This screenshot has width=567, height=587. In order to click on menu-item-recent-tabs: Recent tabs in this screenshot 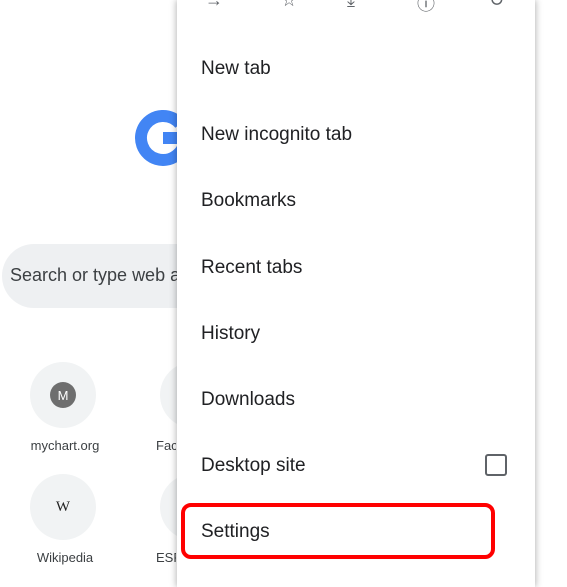, I will do `click(356, 268)`.